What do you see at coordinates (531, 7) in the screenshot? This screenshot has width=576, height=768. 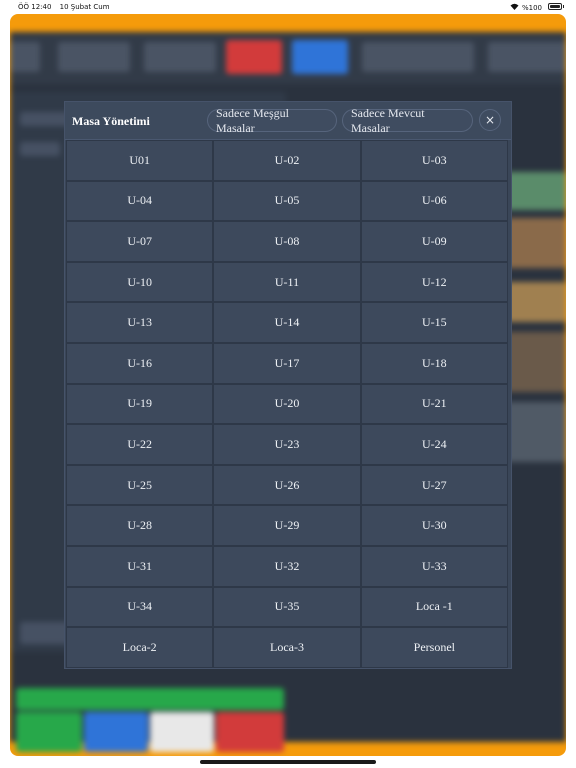 I see `battery-percent: %100` at bounding box center [531, 7].